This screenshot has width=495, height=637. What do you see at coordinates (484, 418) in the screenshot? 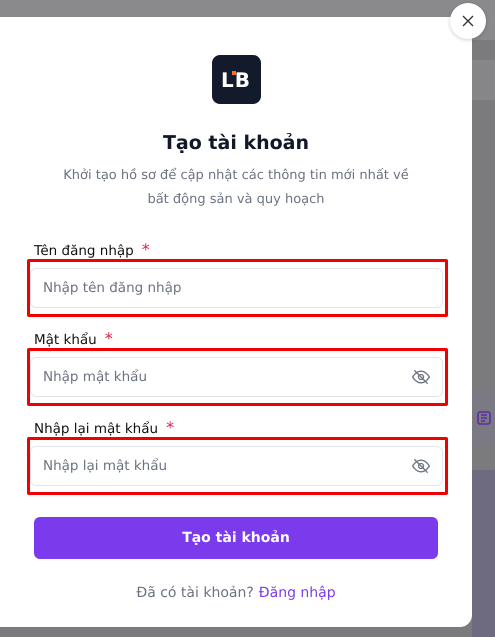
I see `document-icon` at bounding box center [484, 418].